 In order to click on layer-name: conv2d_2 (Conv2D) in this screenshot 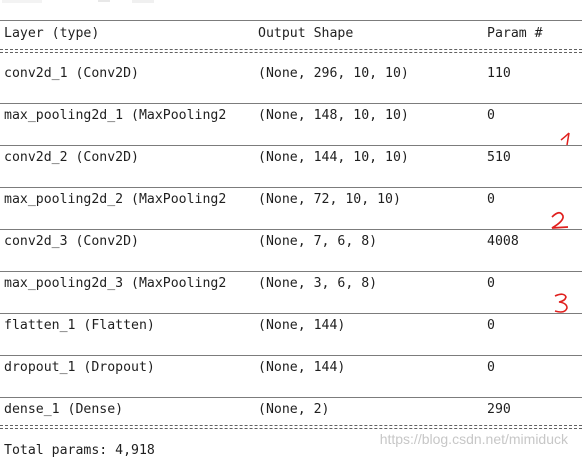, I will do `click(71, 157)`.